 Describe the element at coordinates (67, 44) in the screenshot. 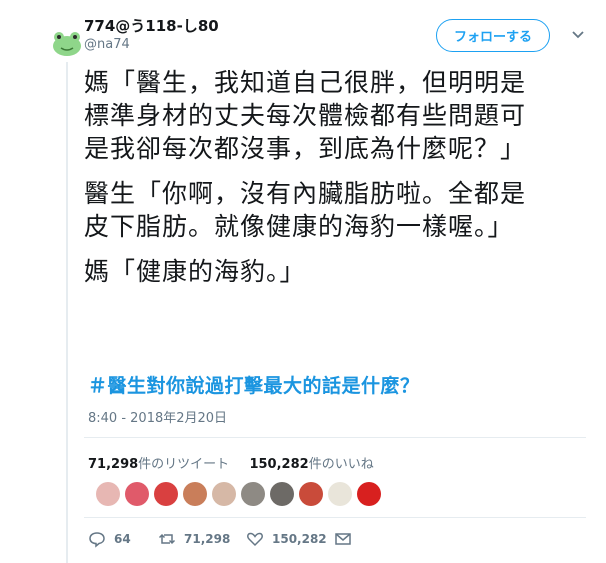

I see `green-frog-avatar-icon` at that location.